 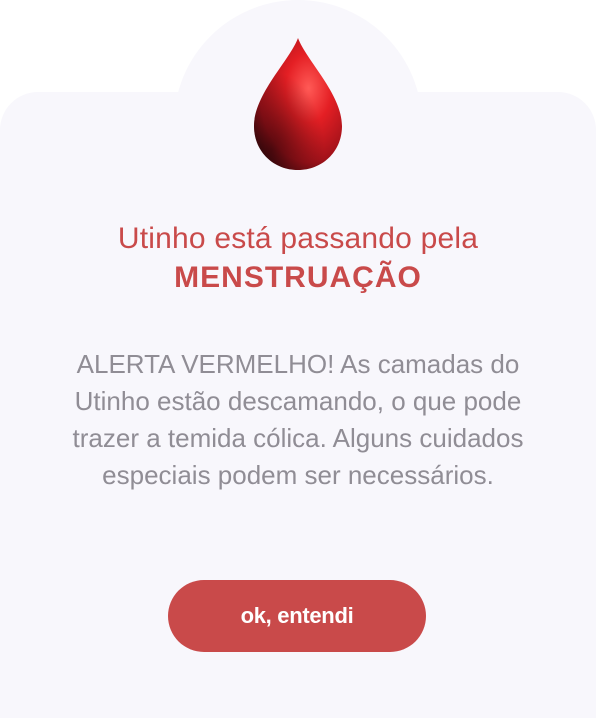 I want to click on blood-drop-icon, so click(x=298, y=104).